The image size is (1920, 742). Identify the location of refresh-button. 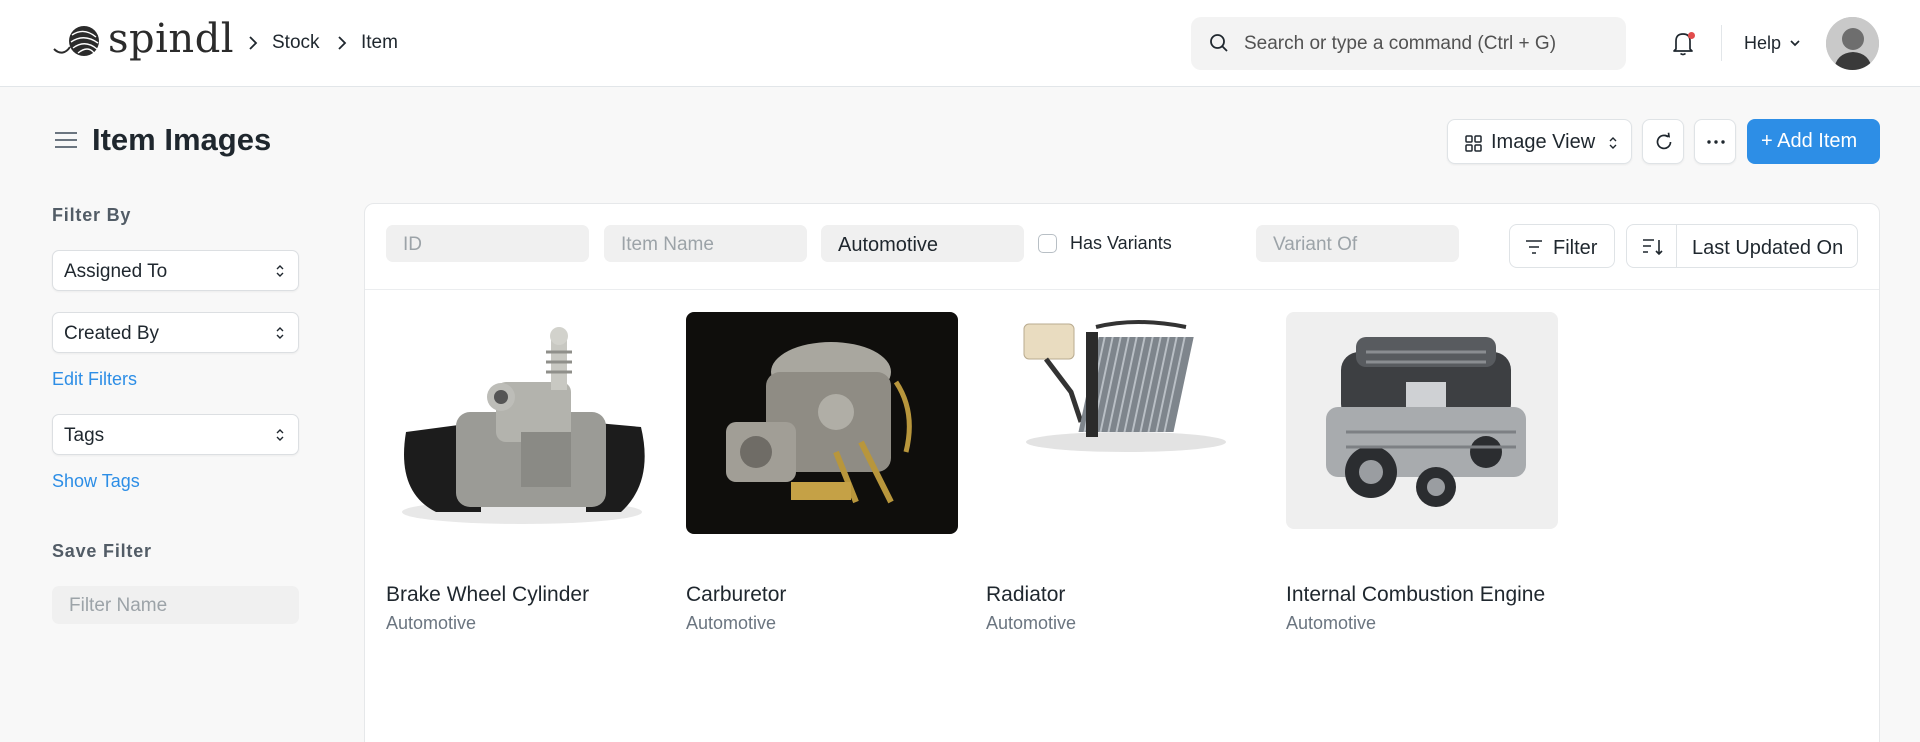
(1663, 141).